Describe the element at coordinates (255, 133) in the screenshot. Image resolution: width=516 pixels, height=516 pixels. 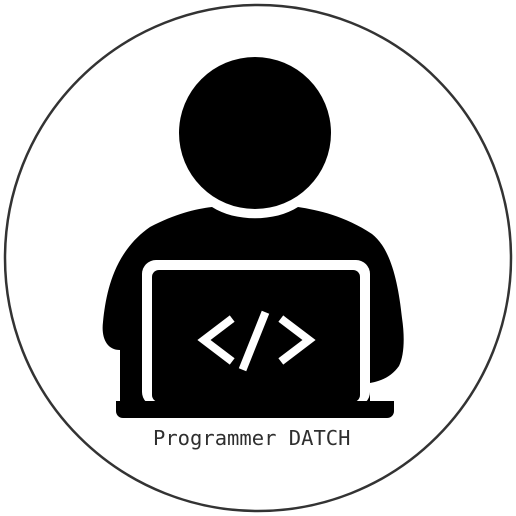
I see `person-head` at that location.